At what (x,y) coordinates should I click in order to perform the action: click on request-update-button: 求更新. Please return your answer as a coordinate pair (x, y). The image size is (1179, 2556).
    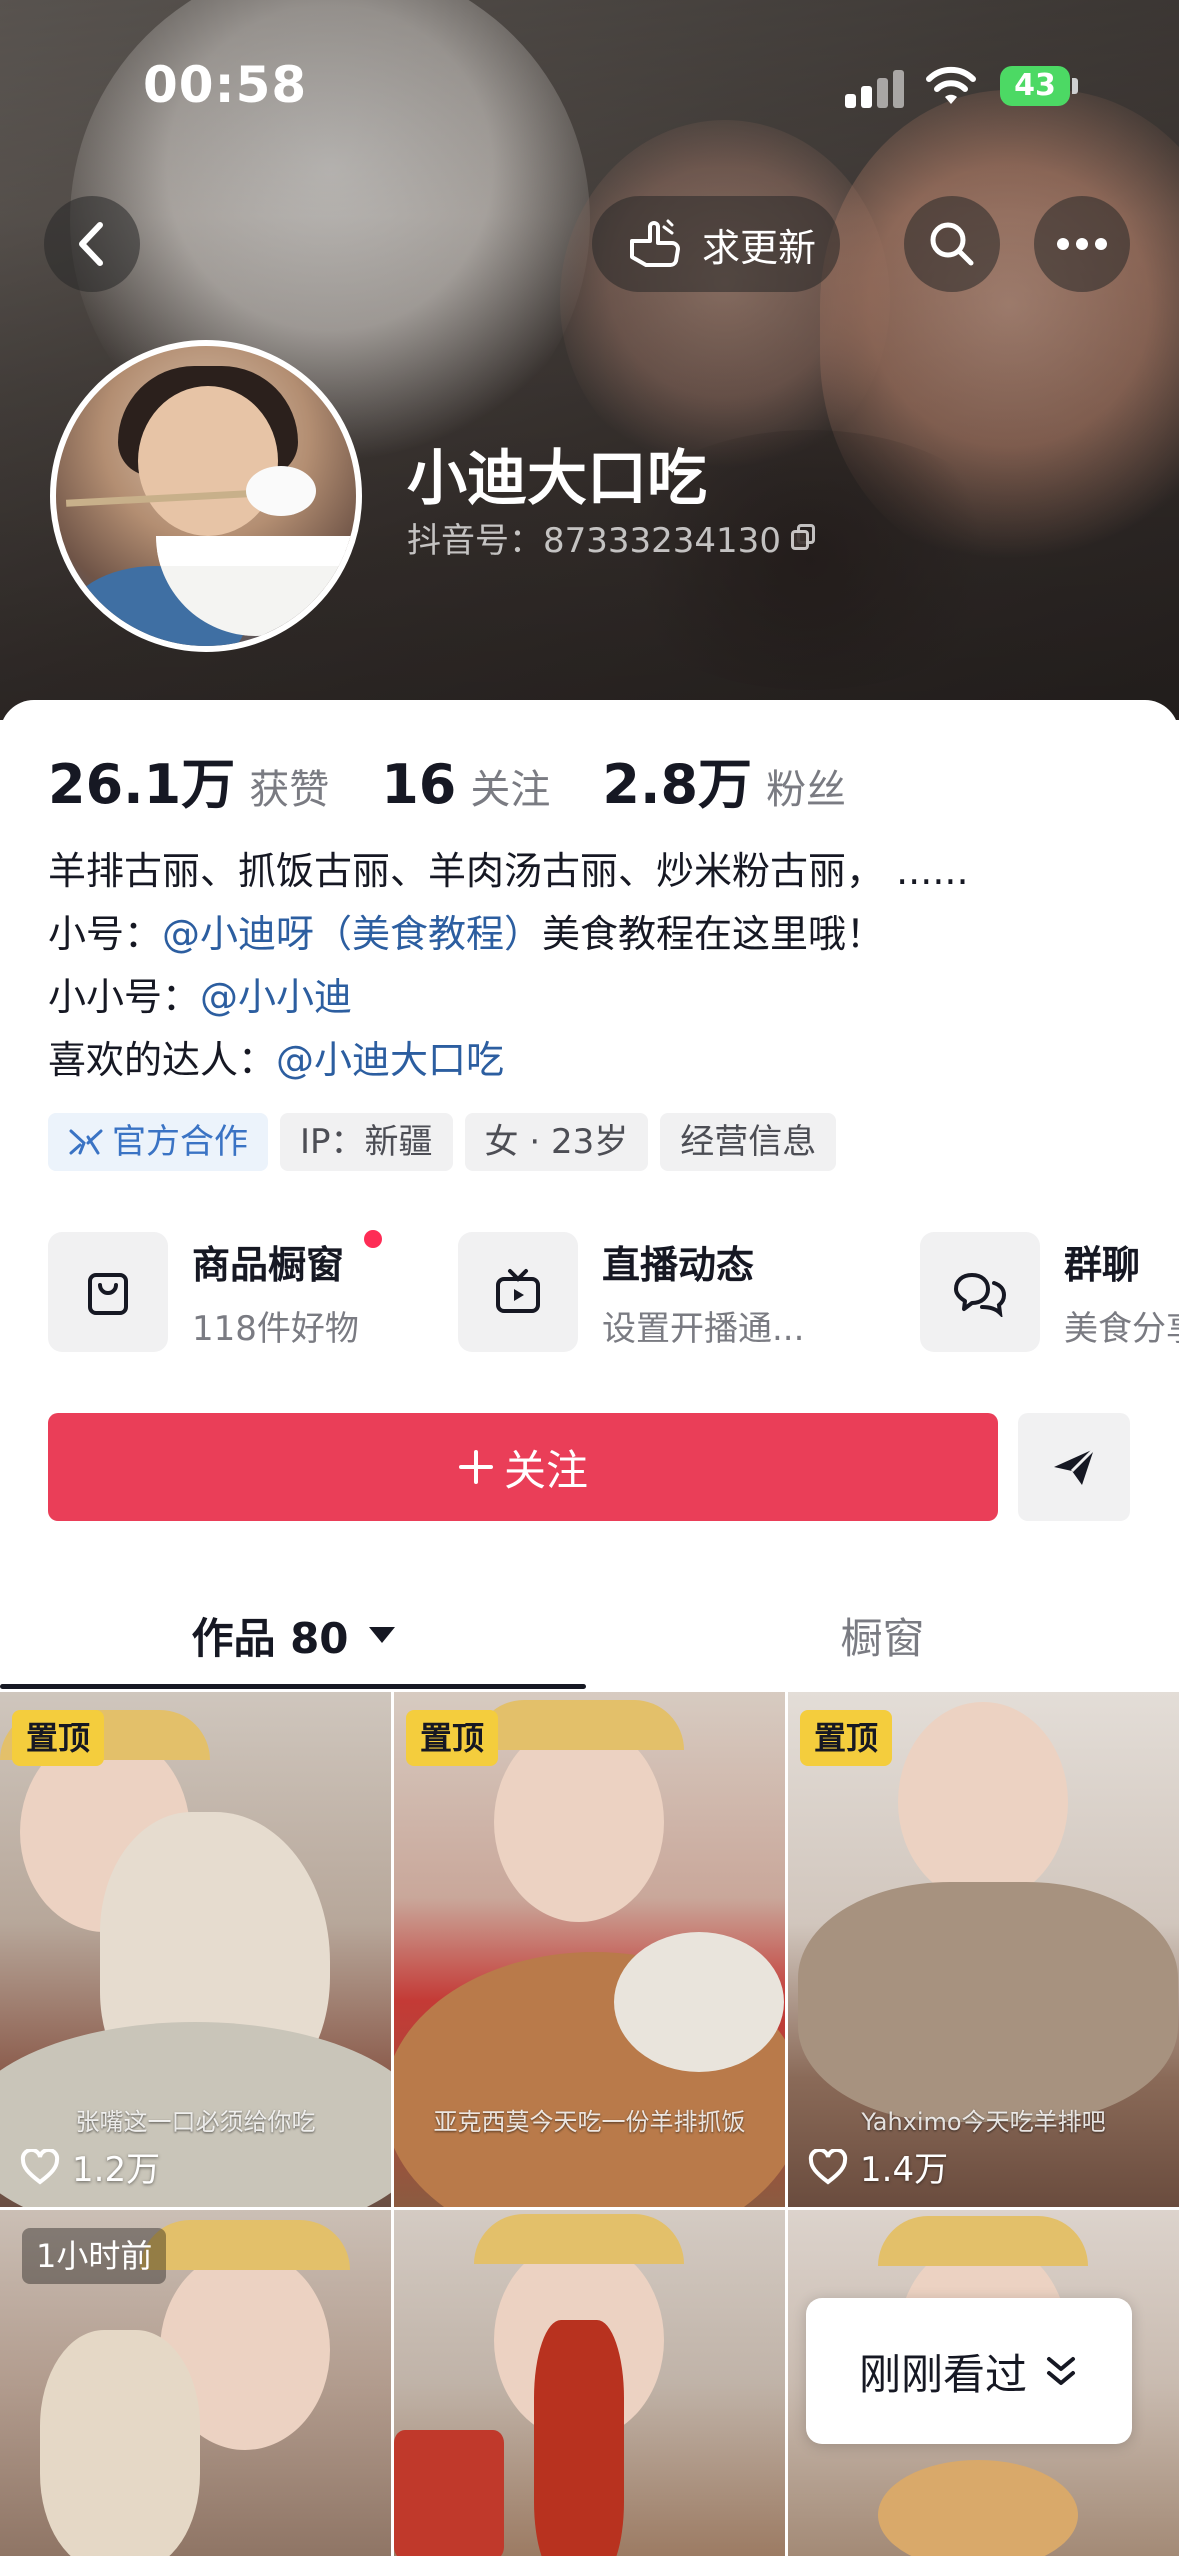
    Looking at the image, I should click on (716, 244).